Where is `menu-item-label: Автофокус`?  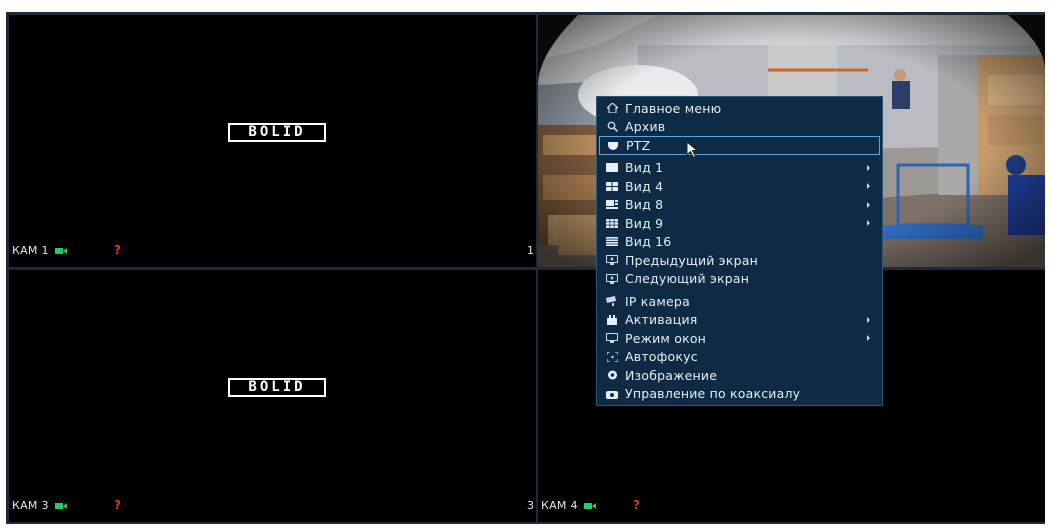 menu-item-label: Автофокус is located at coordinates (661, 357).